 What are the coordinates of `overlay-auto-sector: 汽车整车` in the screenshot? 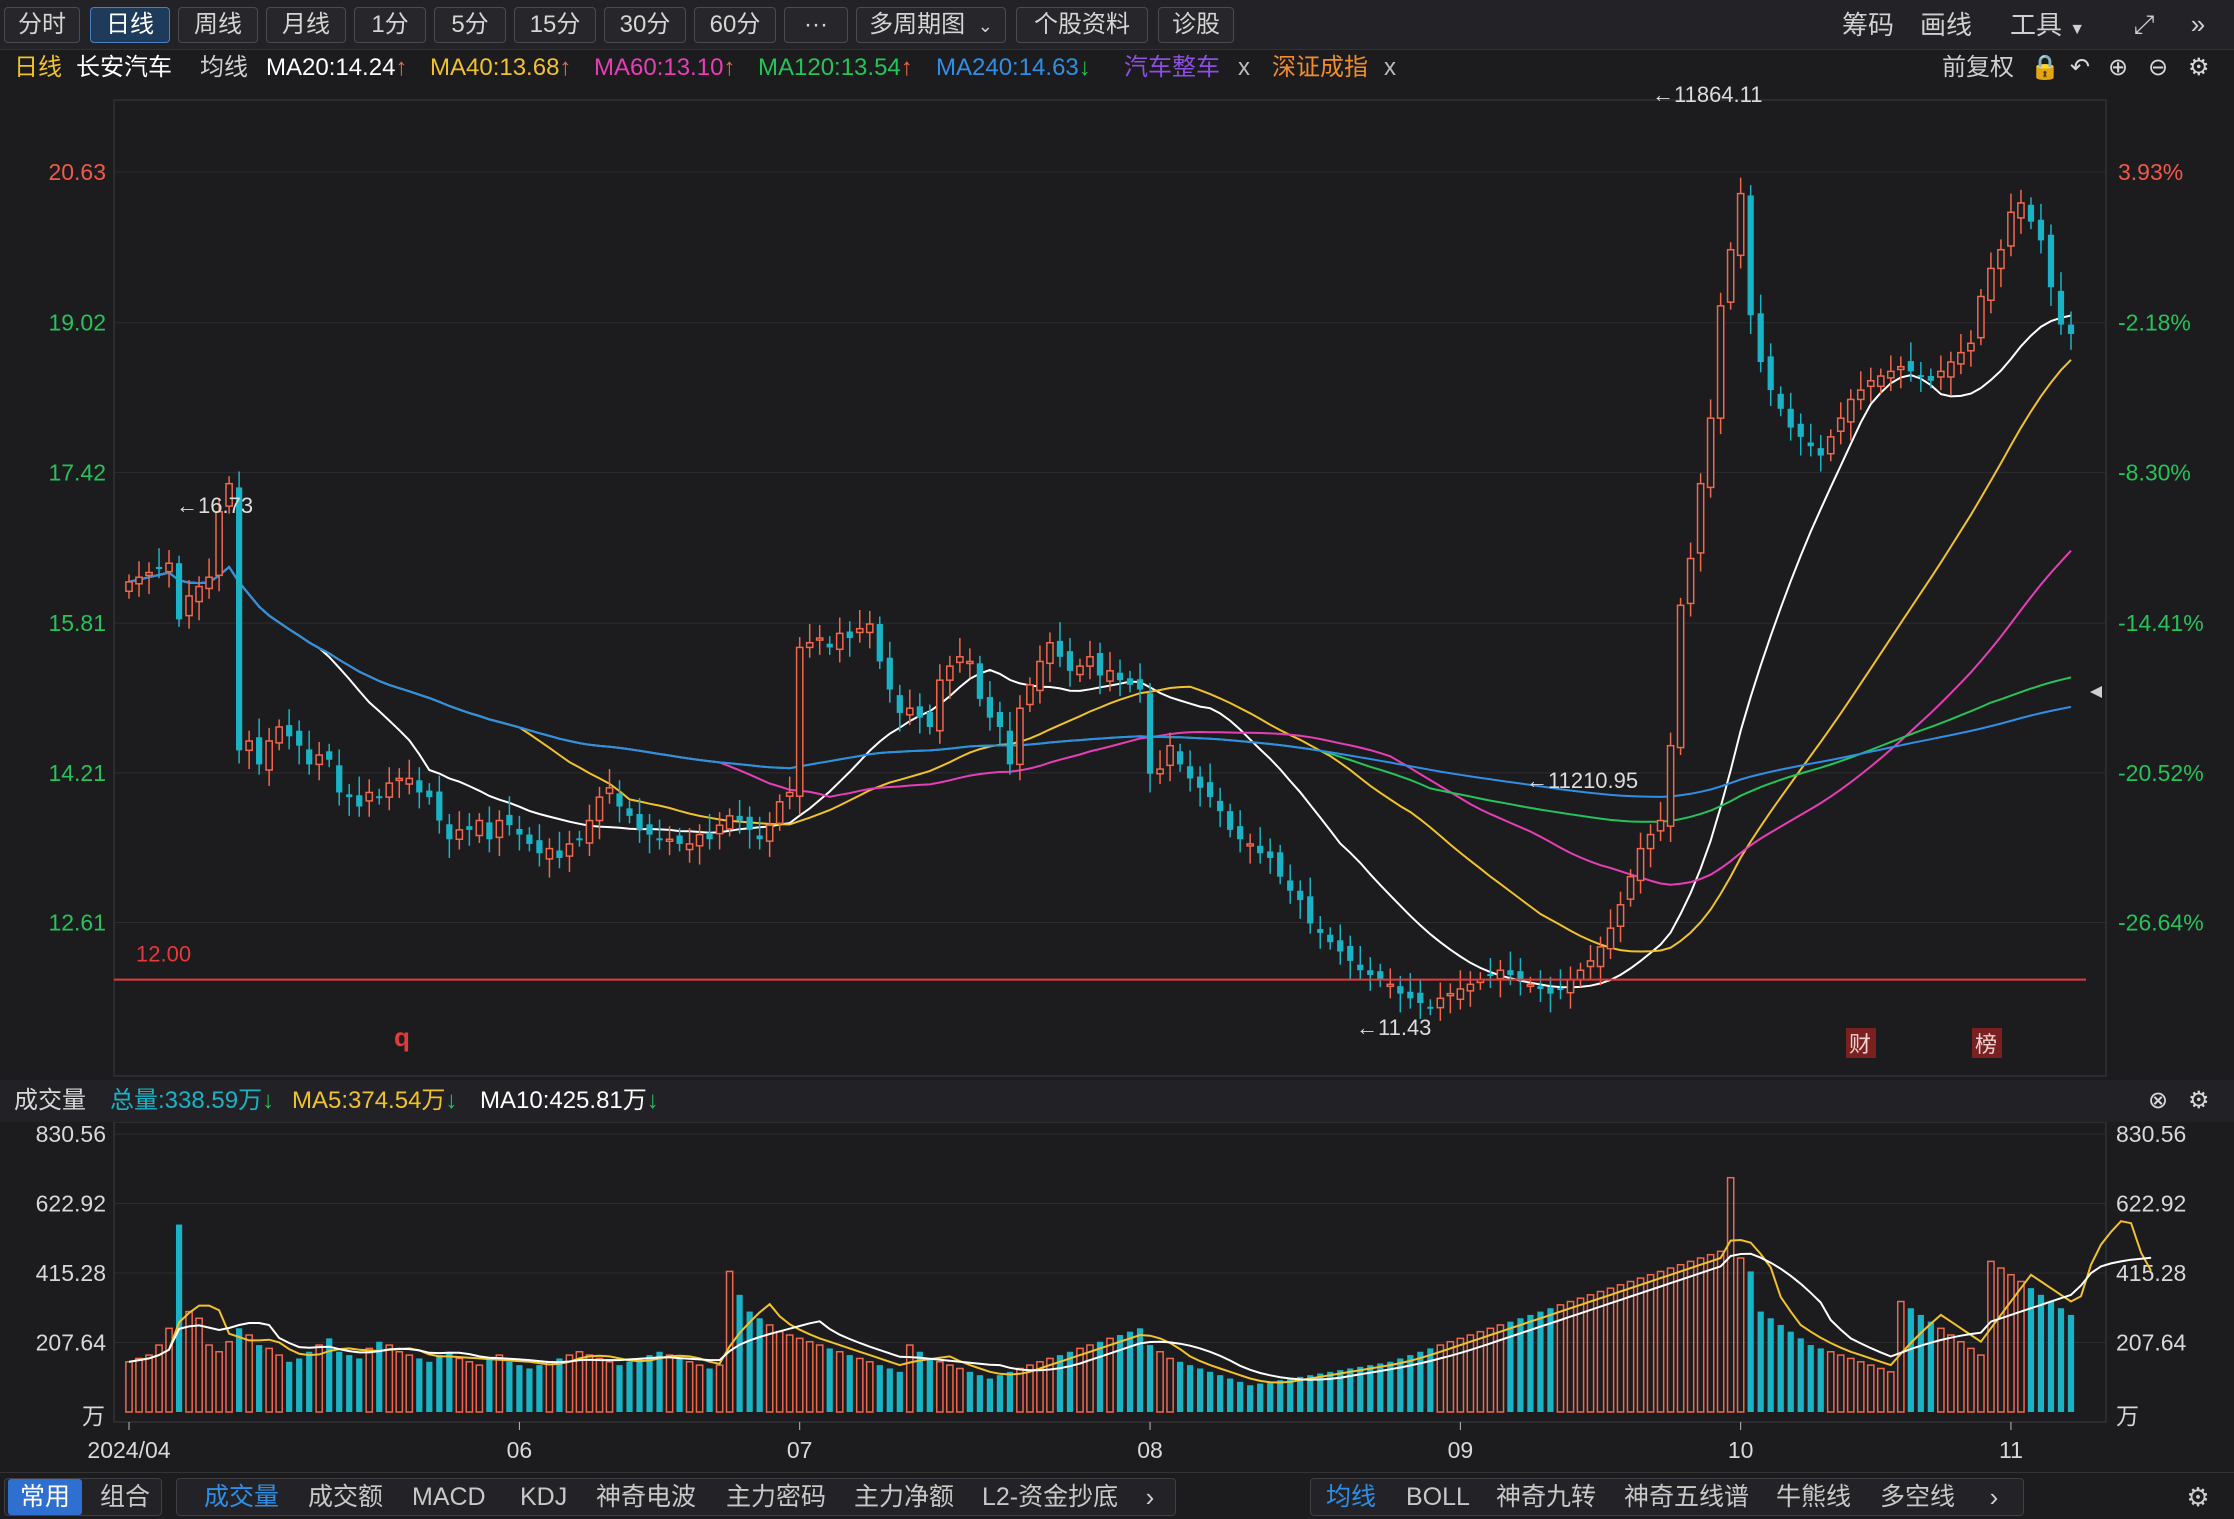 It's located at (1172, 68).